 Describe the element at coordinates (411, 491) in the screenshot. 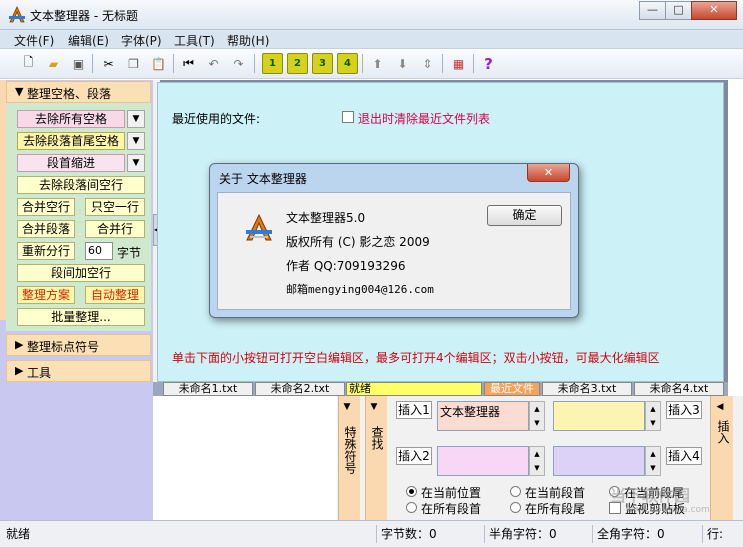

I see `radio-current-position` at that location.